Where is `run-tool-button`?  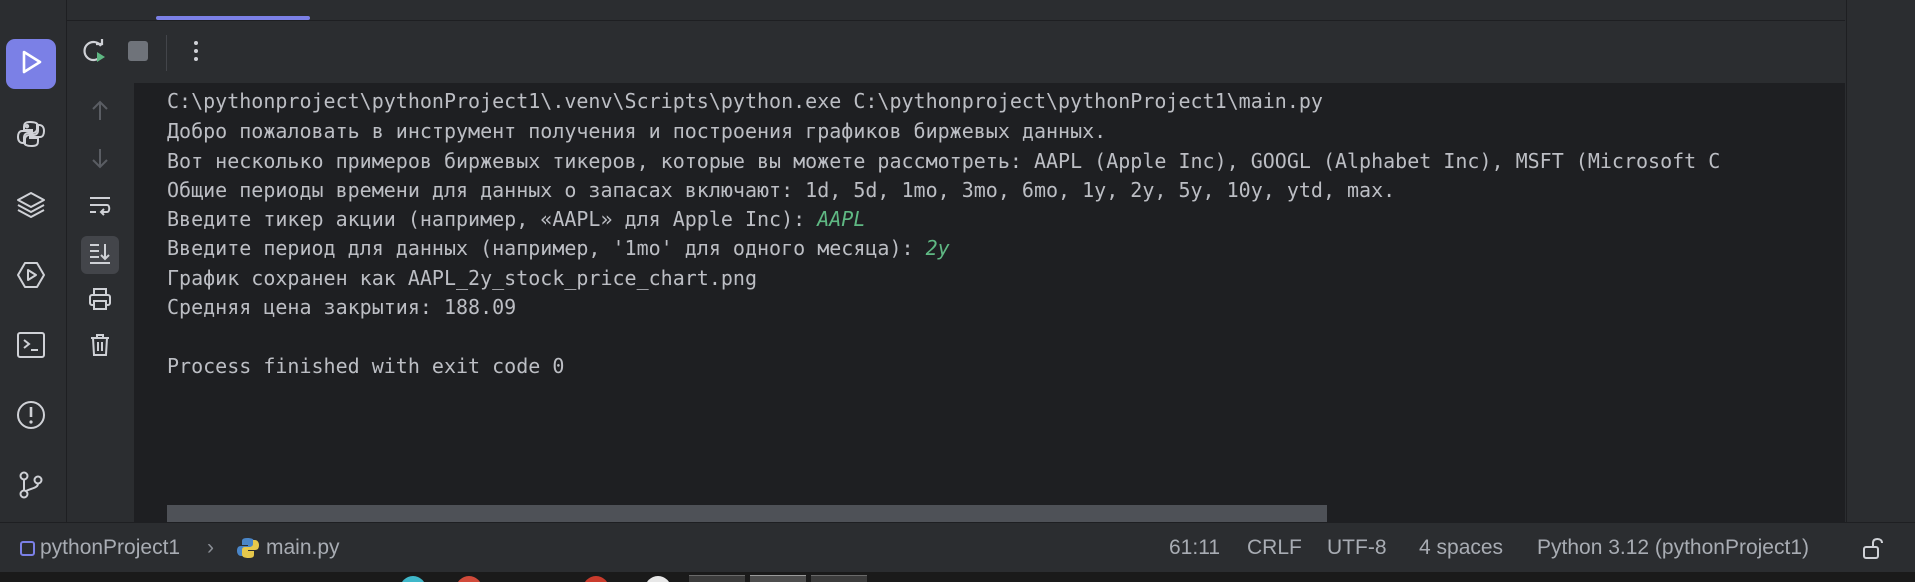
run-tool-button is located at coordinates (31, 64).